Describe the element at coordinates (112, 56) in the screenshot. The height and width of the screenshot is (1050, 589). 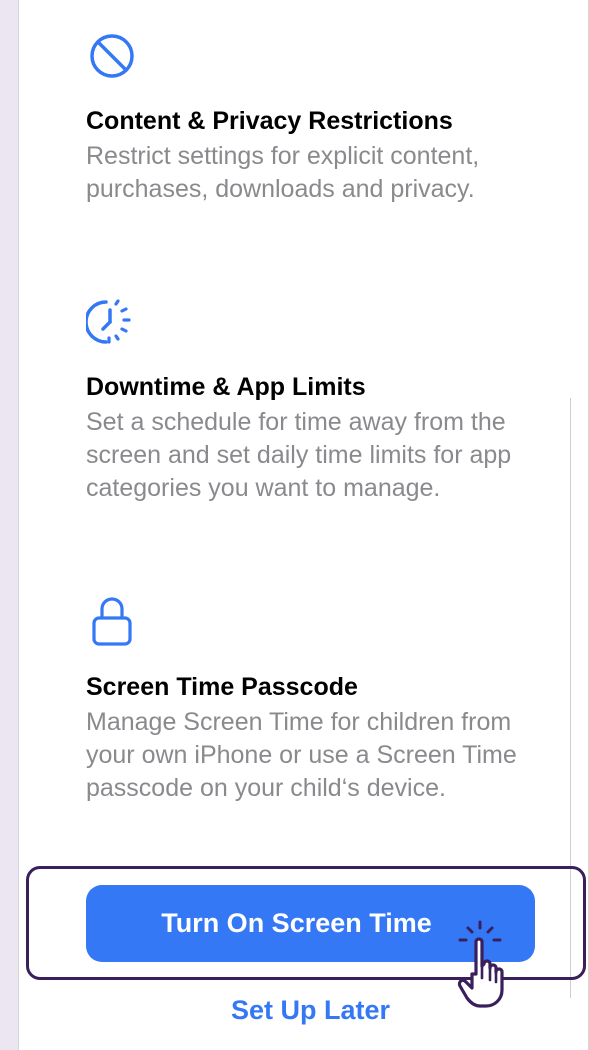
I see `restrictions-icon` at that location.